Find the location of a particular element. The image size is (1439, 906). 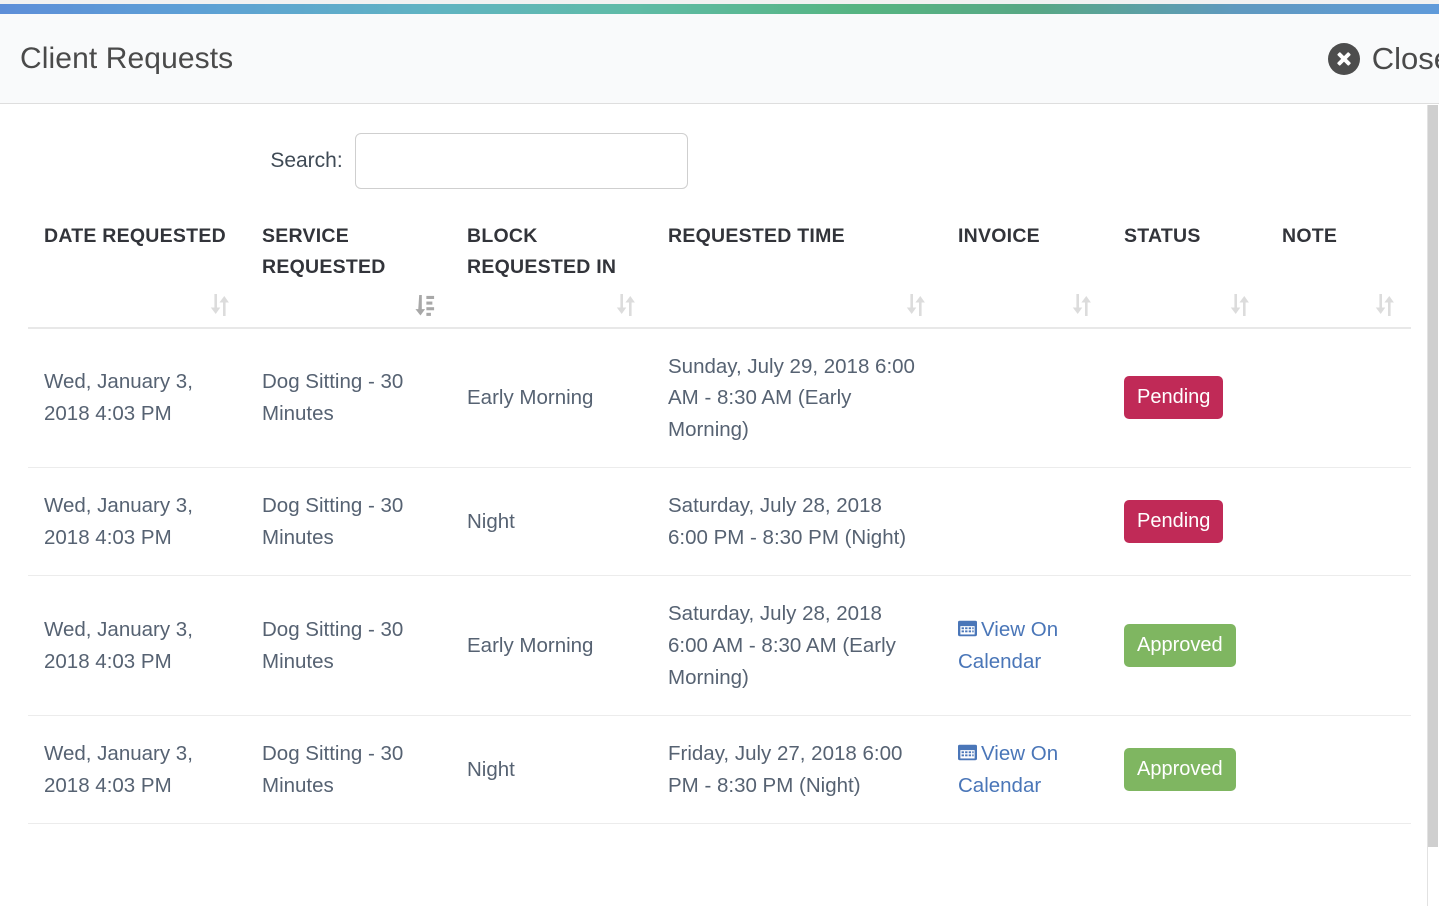

column-header-requested-time: REQUESTED TIME is located at coordinates (797, 269).